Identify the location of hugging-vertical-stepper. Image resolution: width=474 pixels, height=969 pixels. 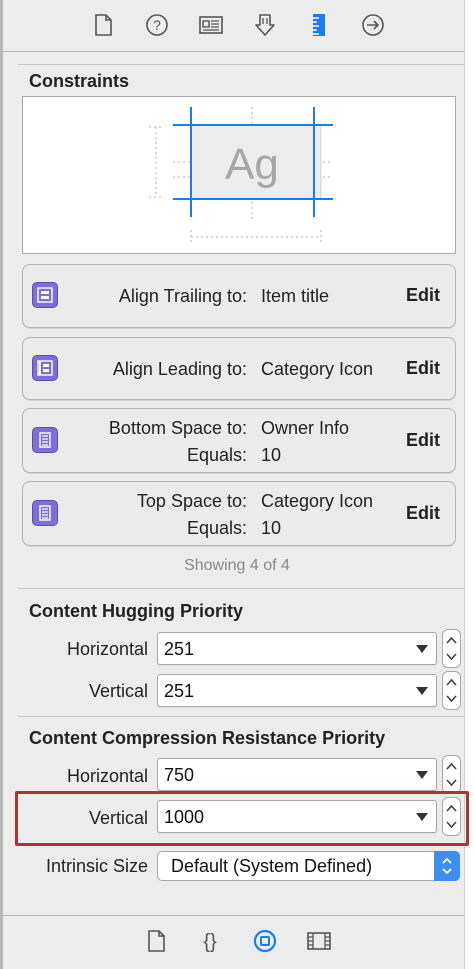
(451, 690).